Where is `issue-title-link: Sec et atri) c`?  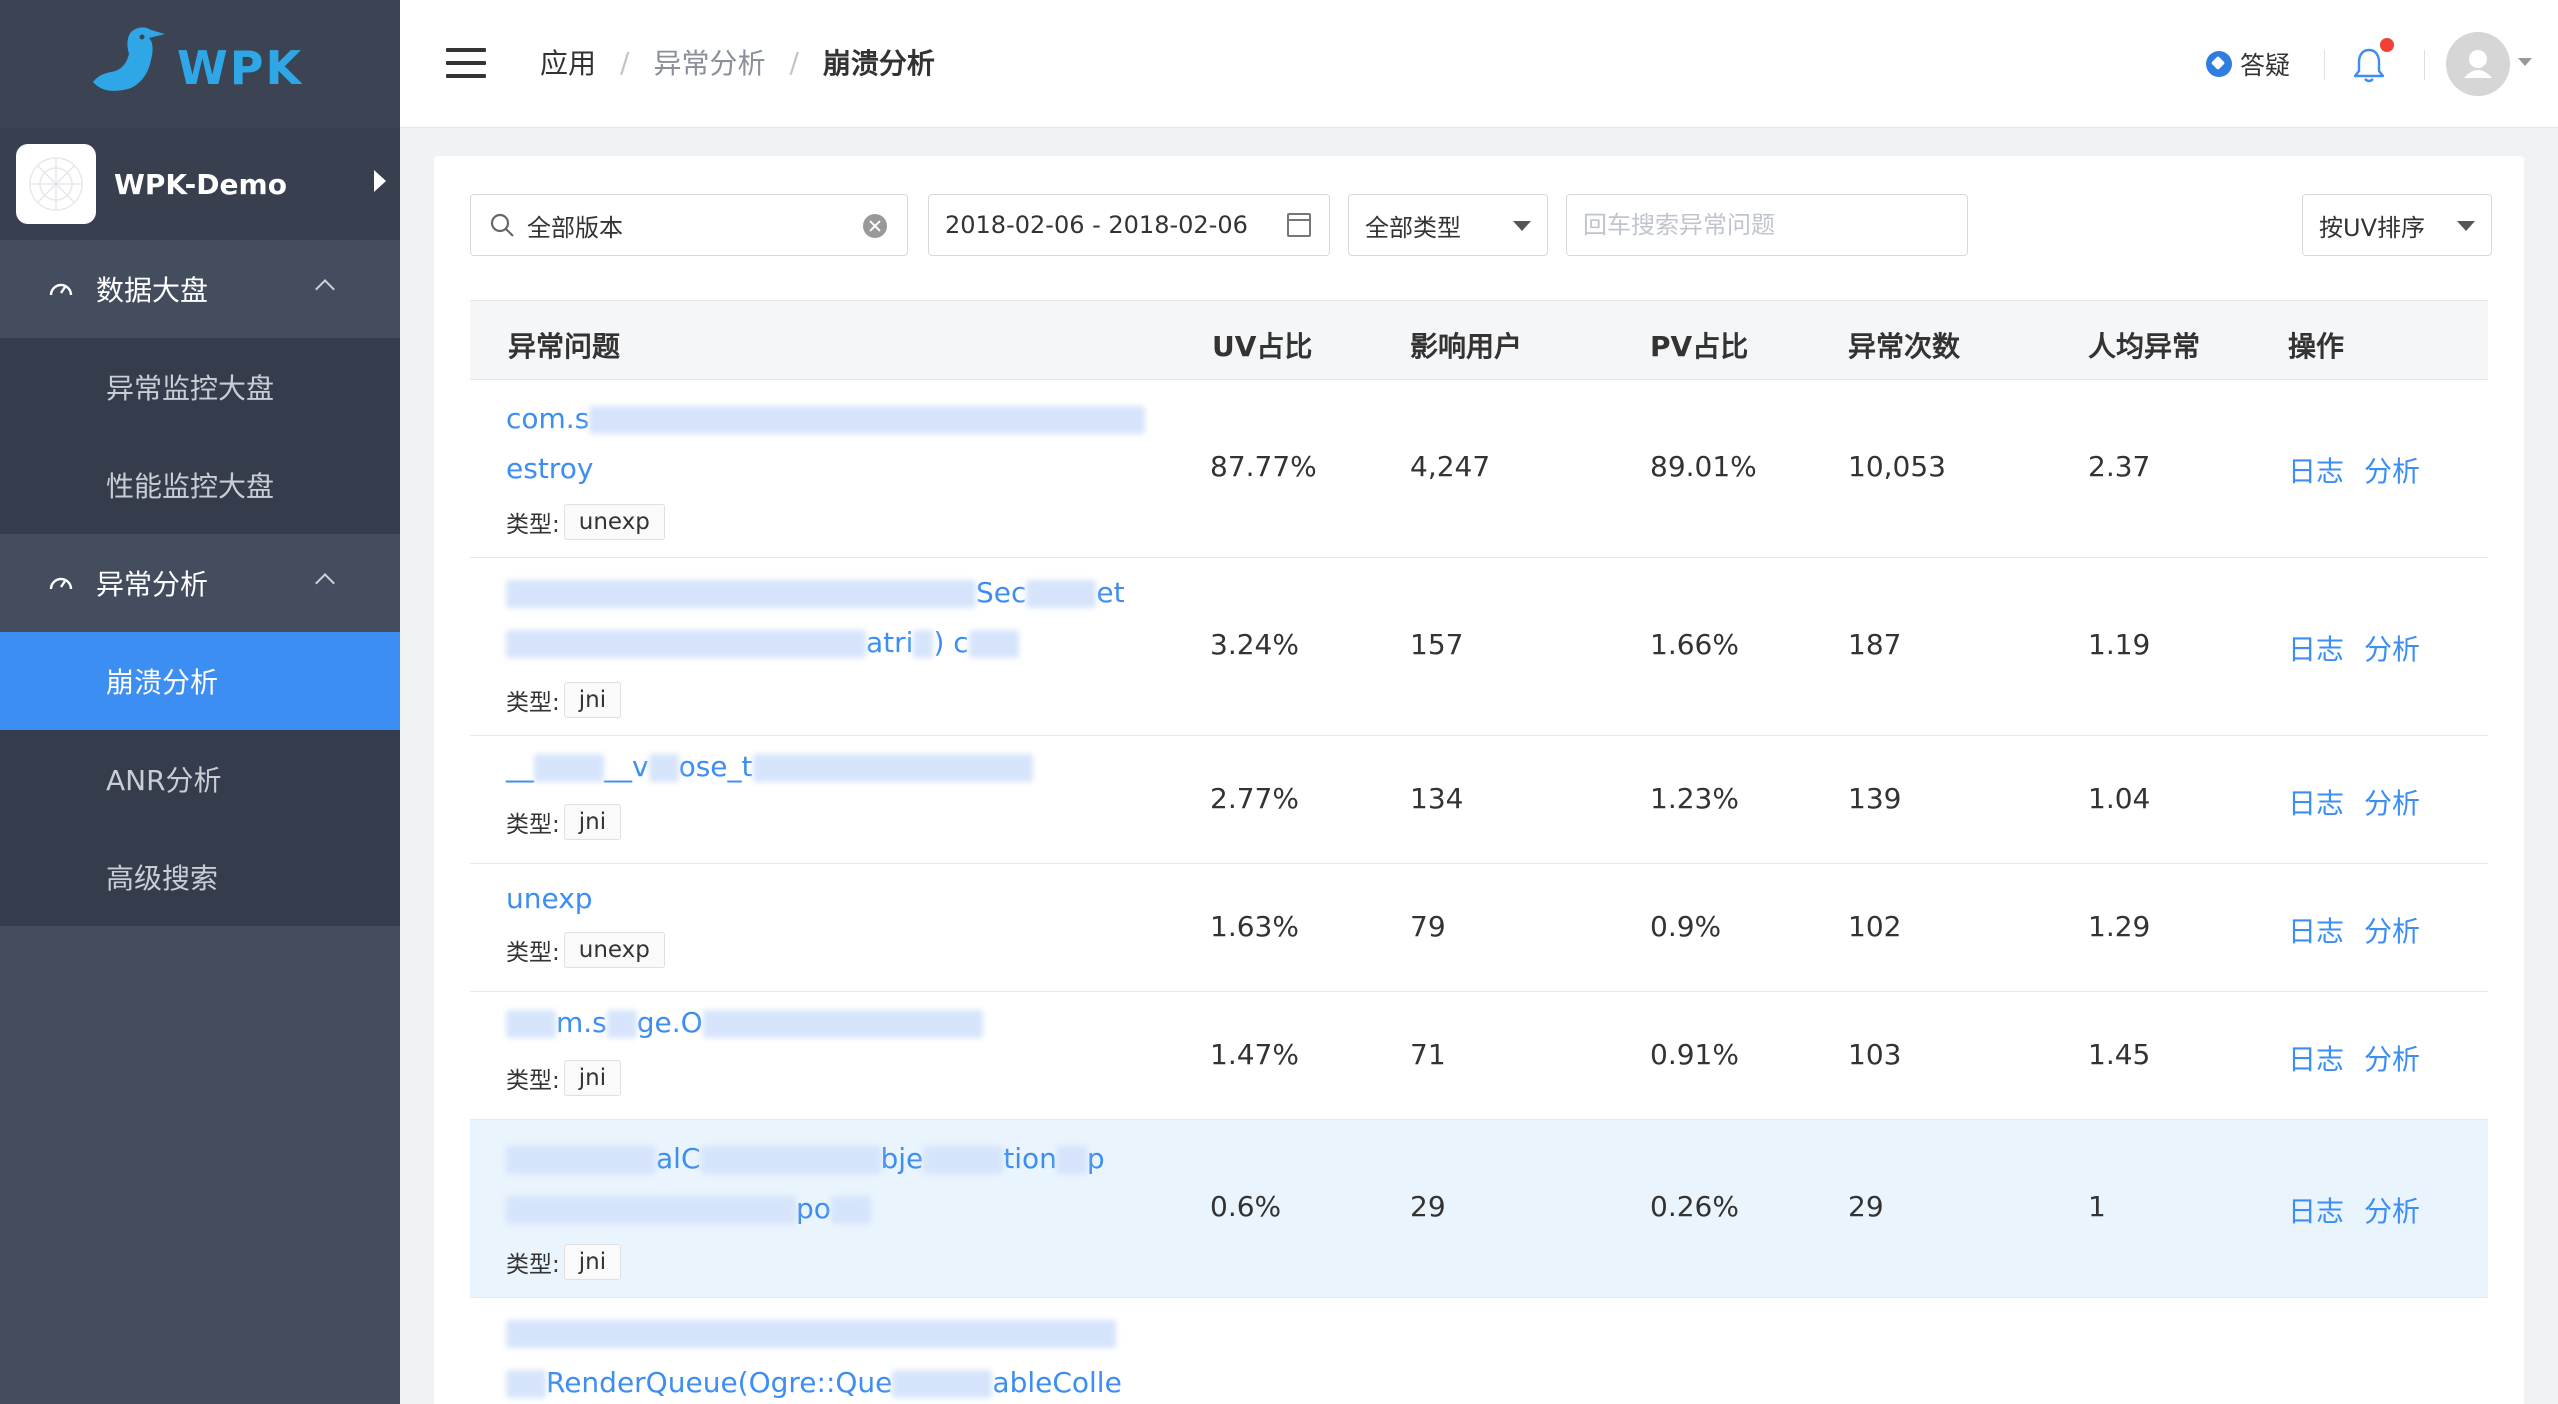 issue-title-link: Sec et atri) c is located at coordinates (826, 618).